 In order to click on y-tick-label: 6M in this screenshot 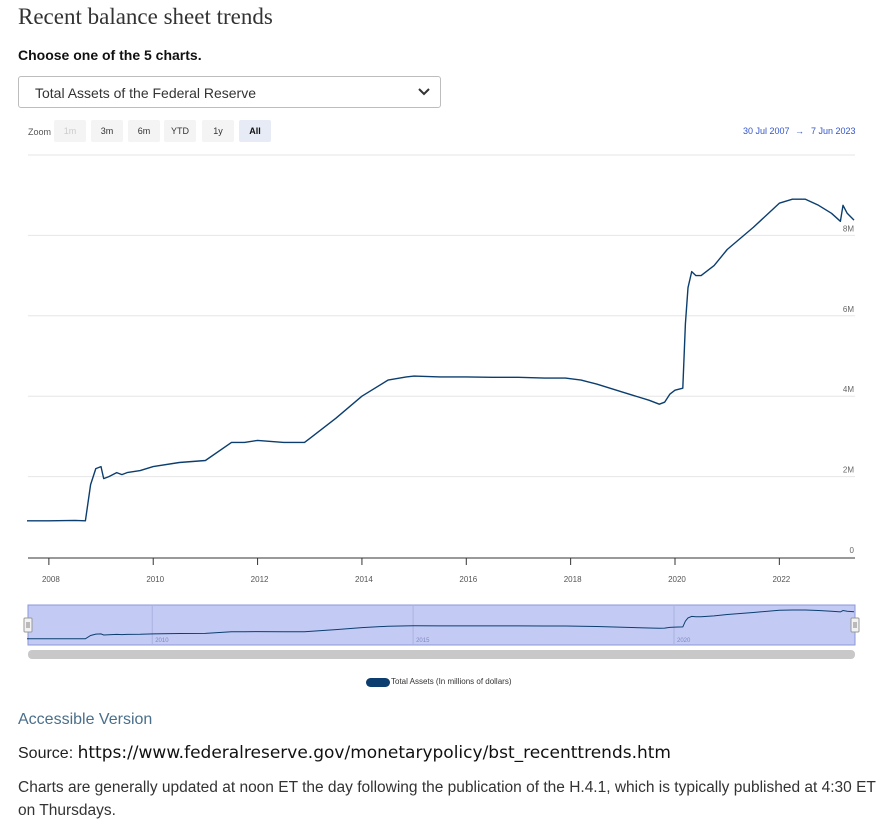, I will do `click(848, 309)`.